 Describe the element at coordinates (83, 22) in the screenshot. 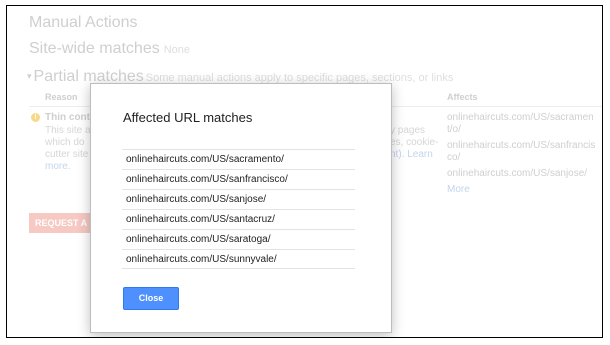

I see `page-title: Manual Actions` at that location.